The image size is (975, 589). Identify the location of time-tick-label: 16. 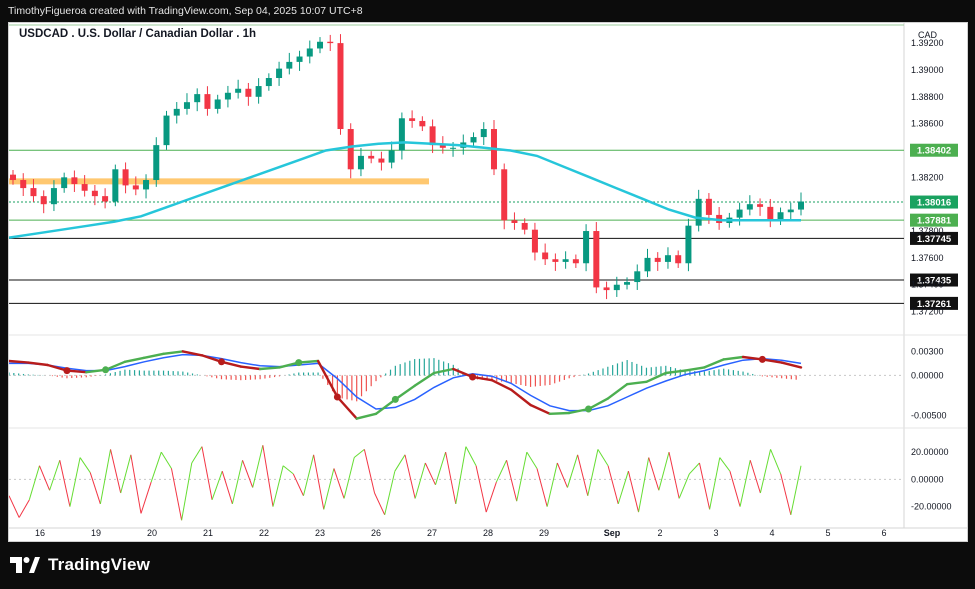
(40, 533).